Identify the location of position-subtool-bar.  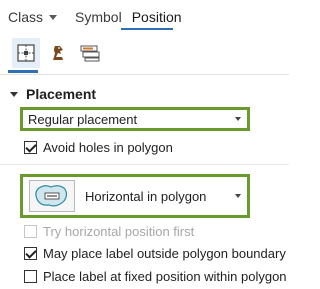
(149, 55).